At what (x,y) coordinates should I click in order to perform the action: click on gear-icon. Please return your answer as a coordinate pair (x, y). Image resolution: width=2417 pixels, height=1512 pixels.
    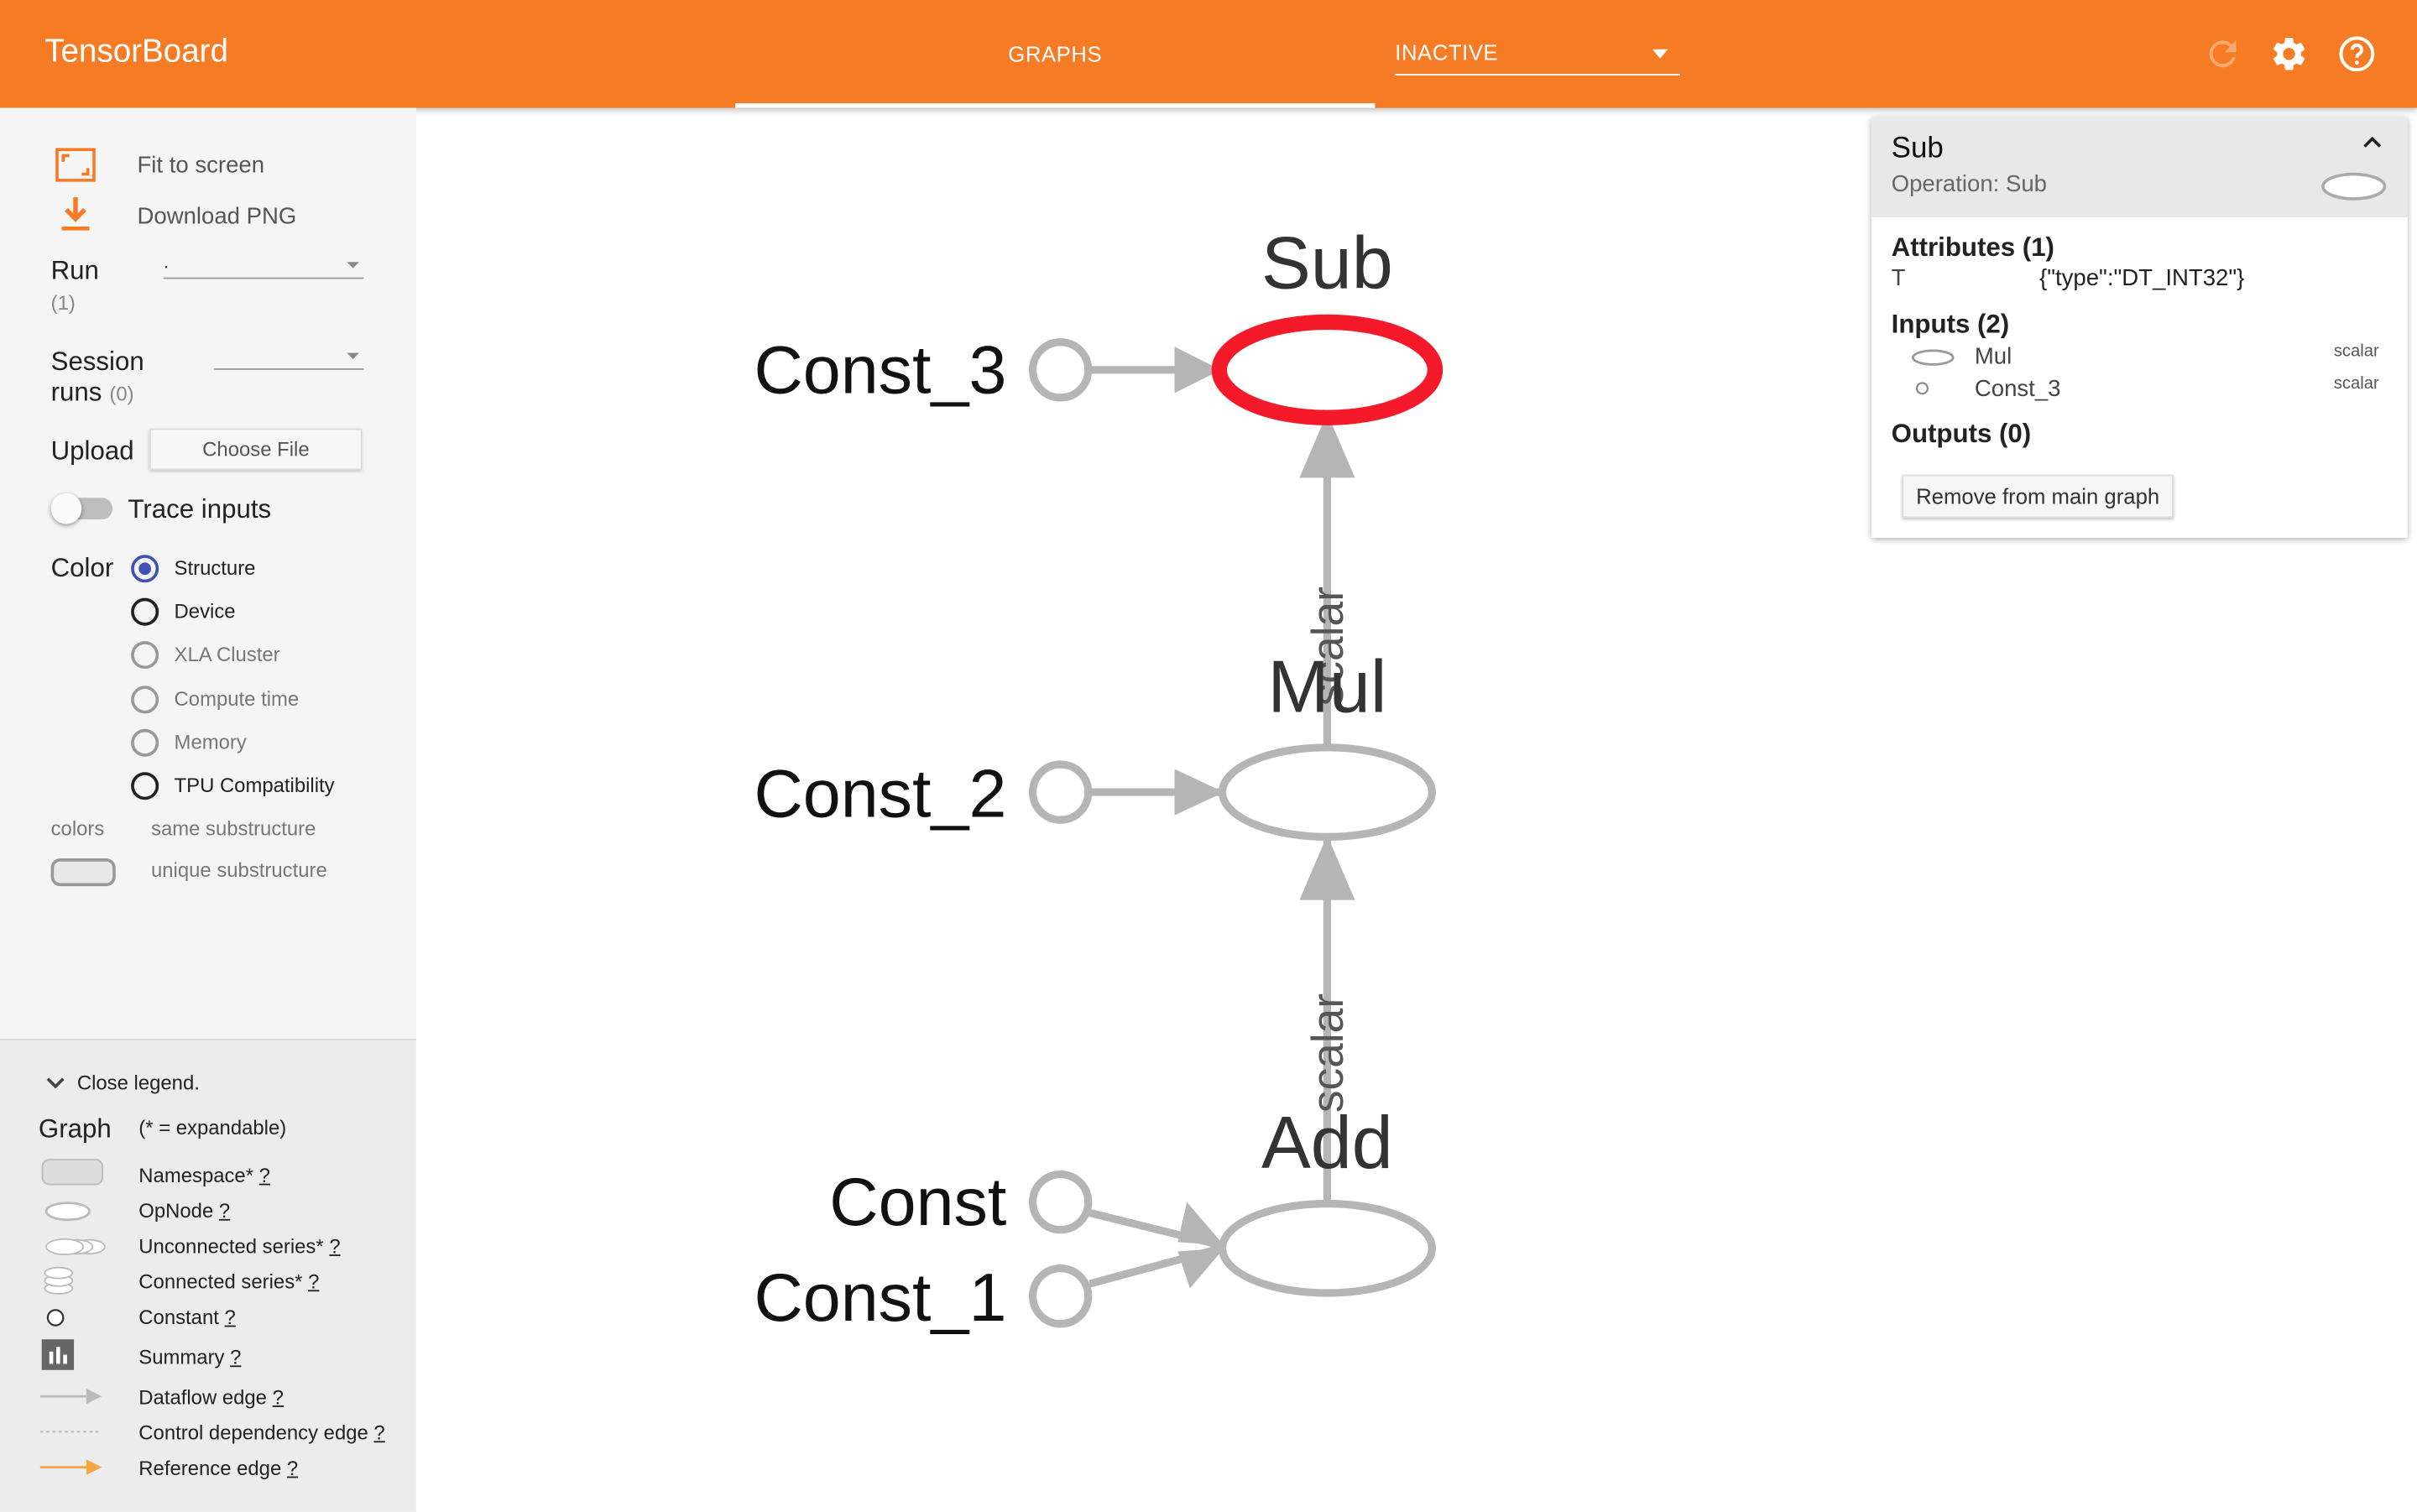
    Looking at the image, I should click on (2289, 54).